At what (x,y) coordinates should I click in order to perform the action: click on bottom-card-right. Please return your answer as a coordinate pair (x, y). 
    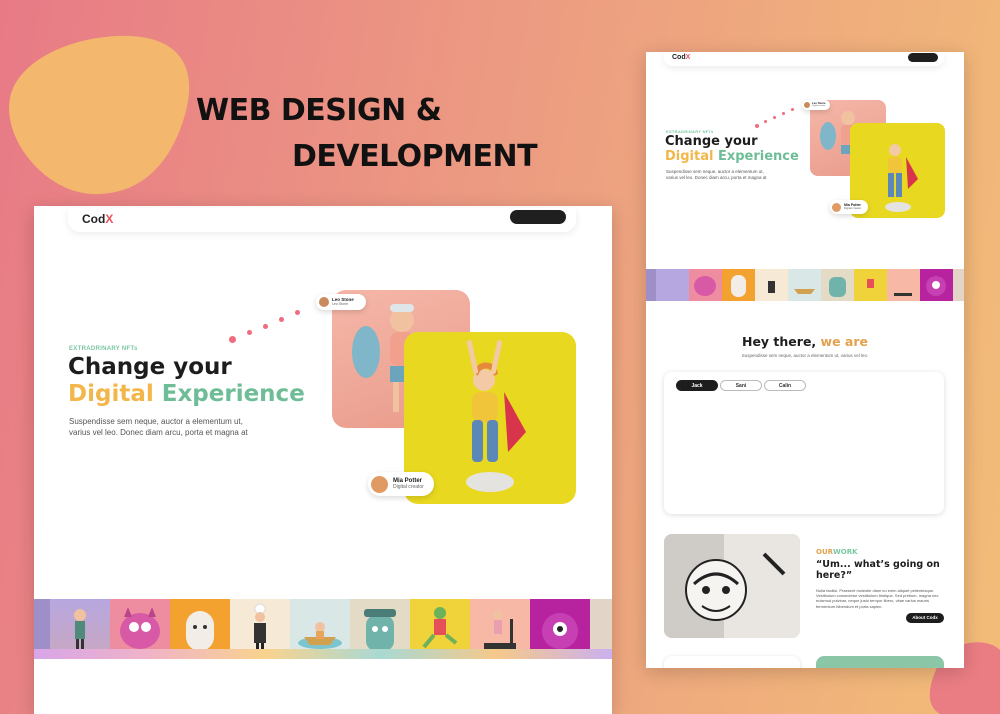
    Looking at the image, I should click on (880, 662).